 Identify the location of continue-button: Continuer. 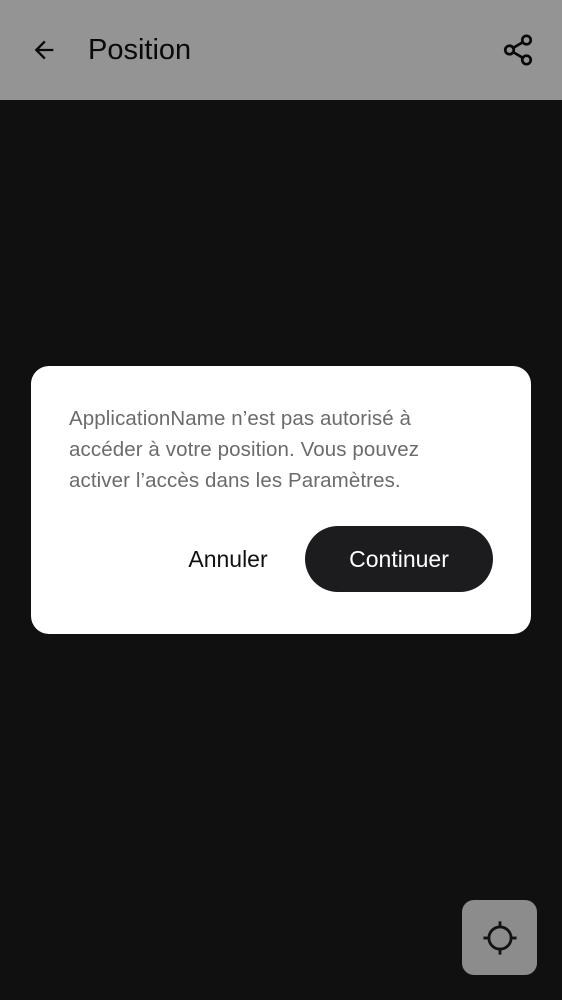
(399, 559).